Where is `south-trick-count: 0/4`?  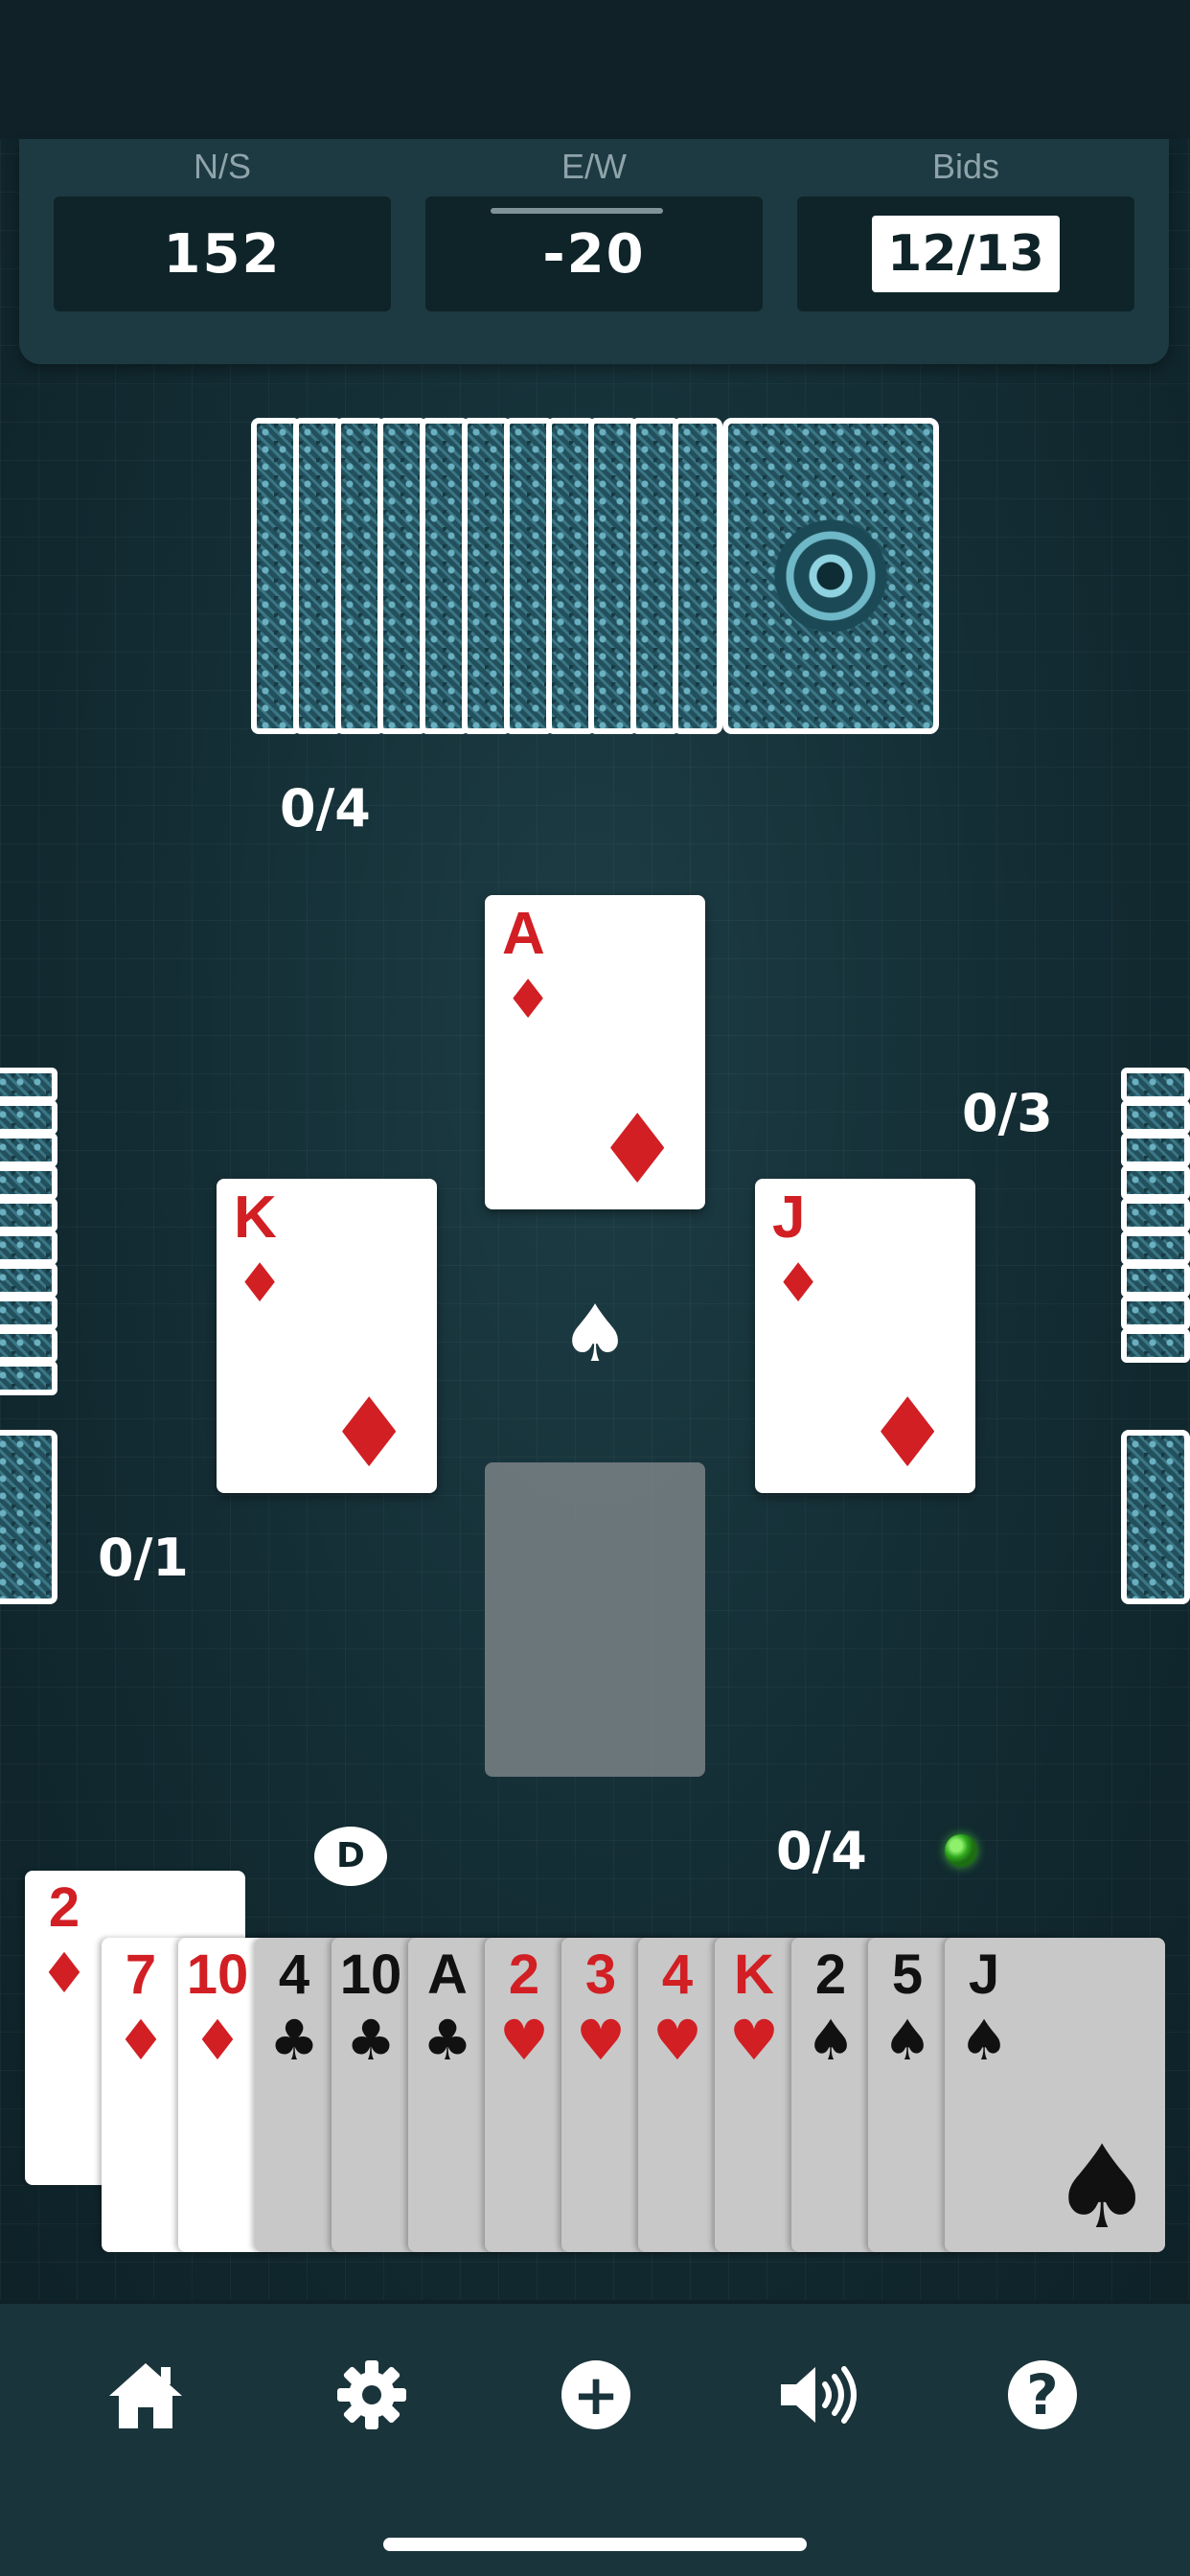
south-trick-count: 0/4 is located at coordinates (822, 1851).